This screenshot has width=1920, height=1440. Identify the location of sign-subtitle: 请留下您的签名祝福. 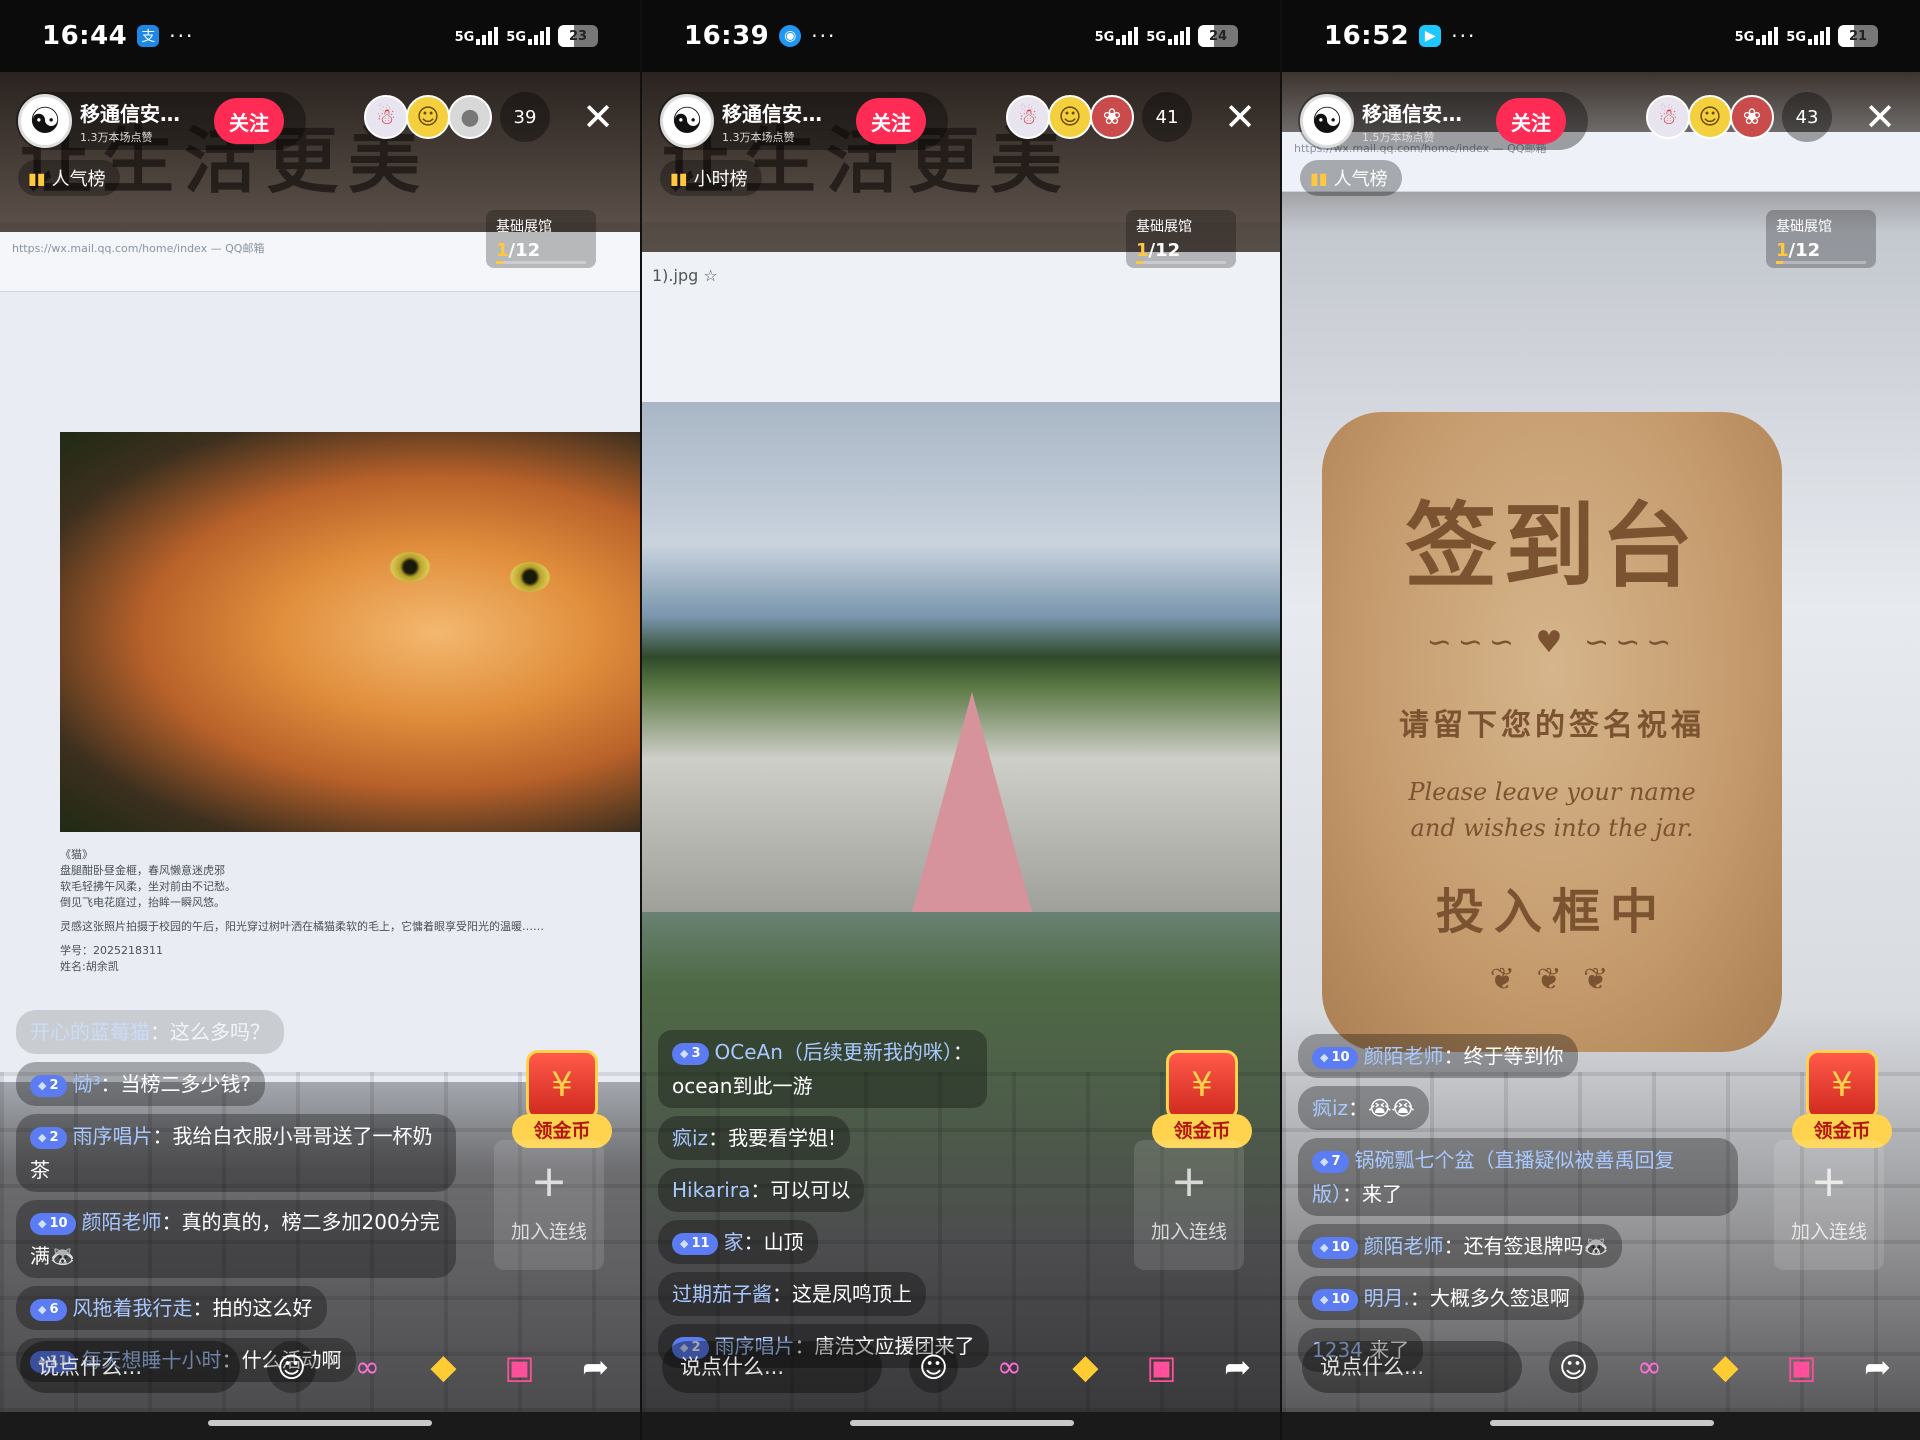
(1552, 725).